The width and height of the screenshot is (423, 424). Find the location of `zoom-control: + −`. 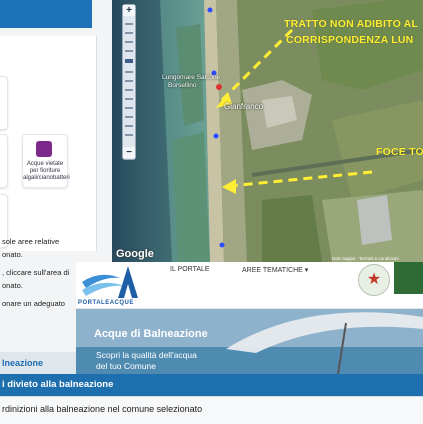

zoom-control: + − is located at coordinates (129, 82).